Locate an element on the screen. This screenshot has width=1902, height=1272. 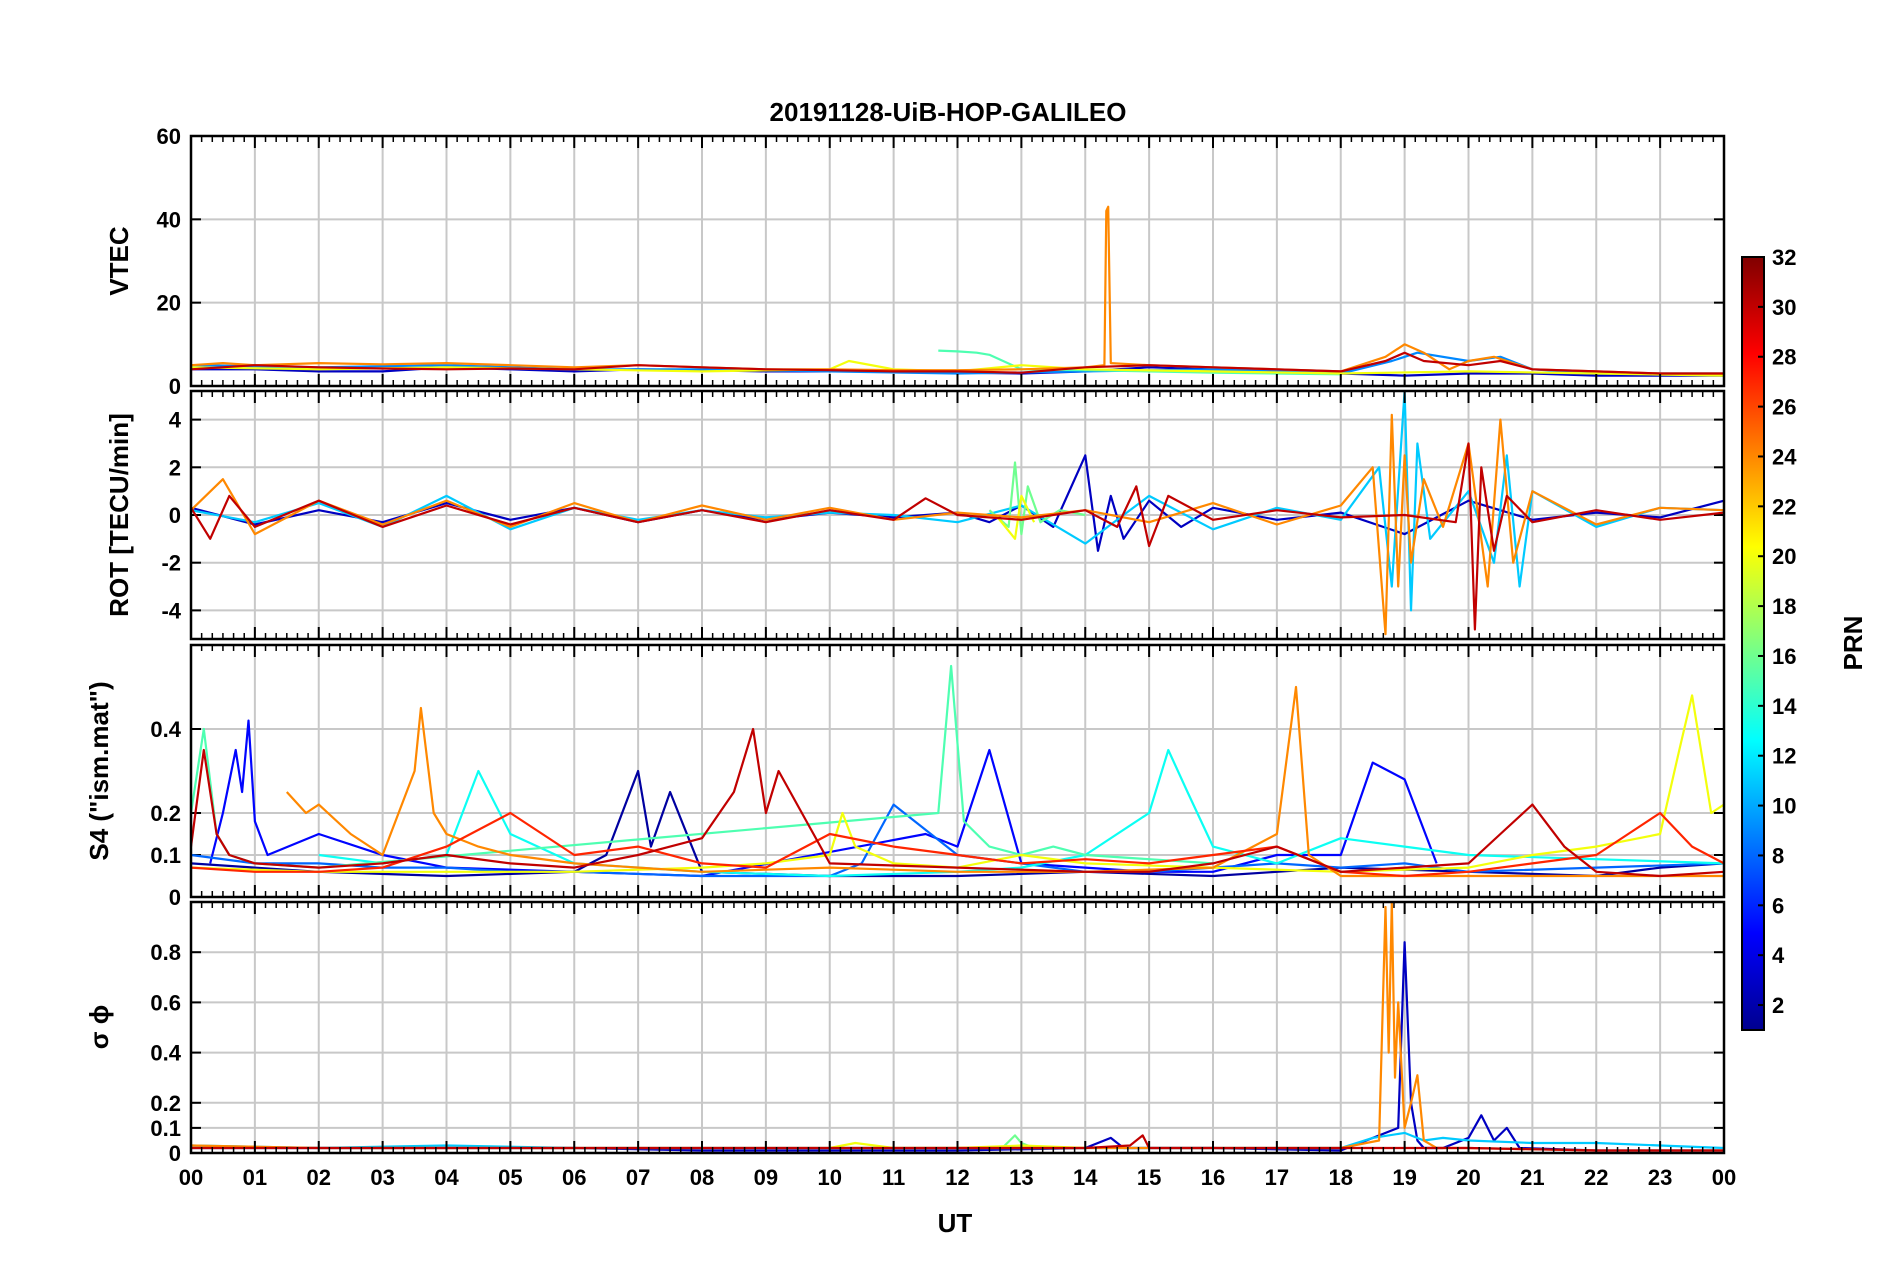
x-tick-label: 10 is located at coordinates (830, 1177).